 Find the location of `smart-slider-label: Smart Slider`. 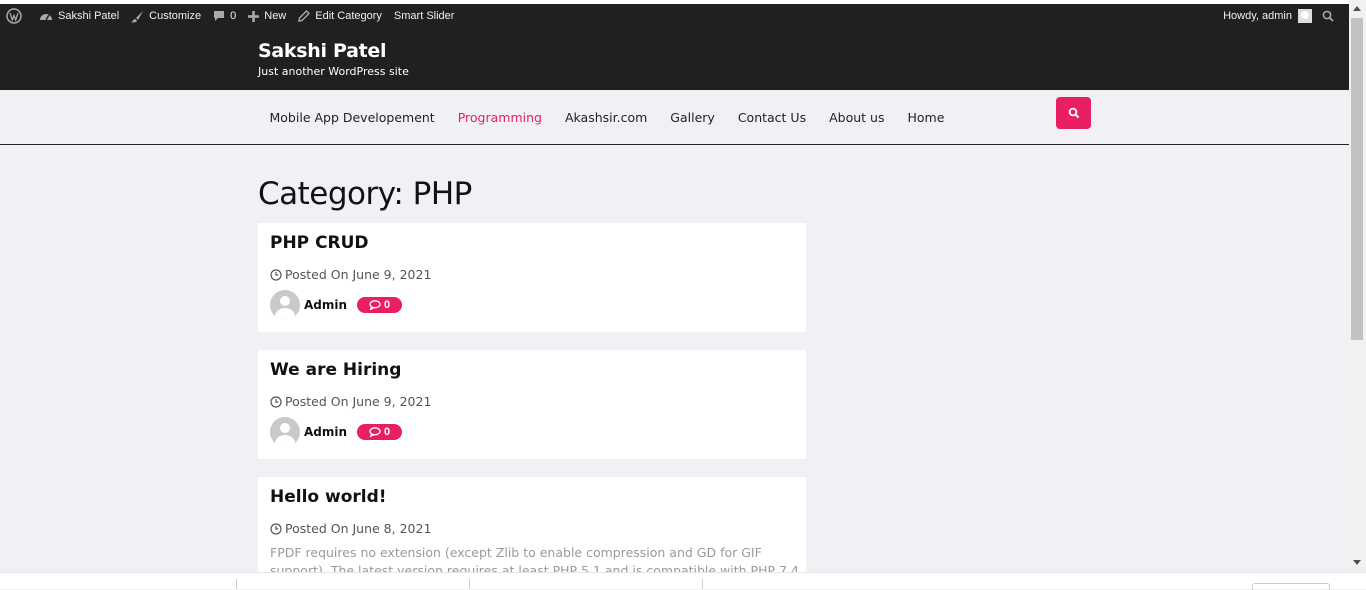

smart-slider-label: Smart Slider is located at coordinates (424, 16).